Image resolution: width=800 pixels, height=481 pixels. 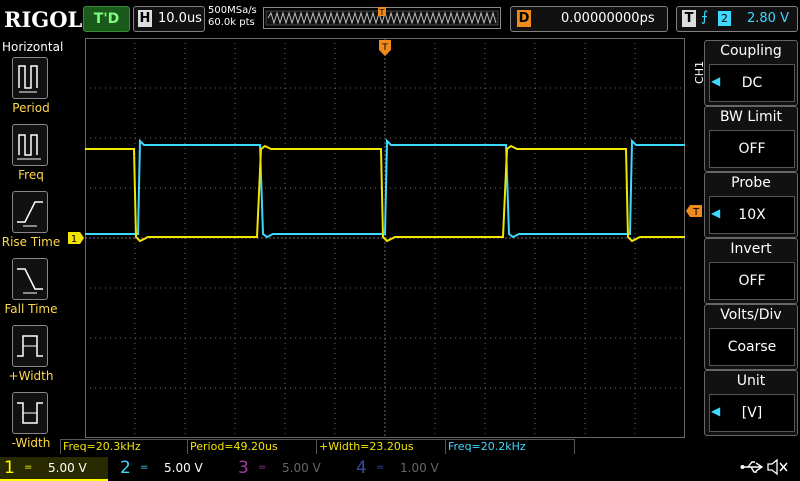 I want to click on positive-width-label: +Width, so click(x=31, y=376).